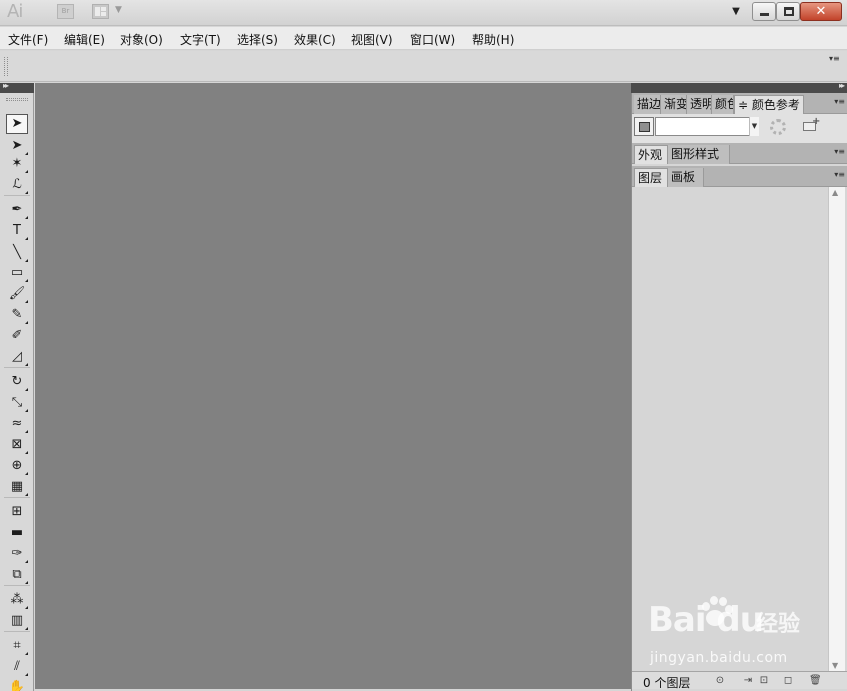 The width and height of the screenshot is (847, 691). What do you see at coordinates (667, 683) in the screenshot?
I see `layer-count: 0 个图层` at bounding box center [667, 683].